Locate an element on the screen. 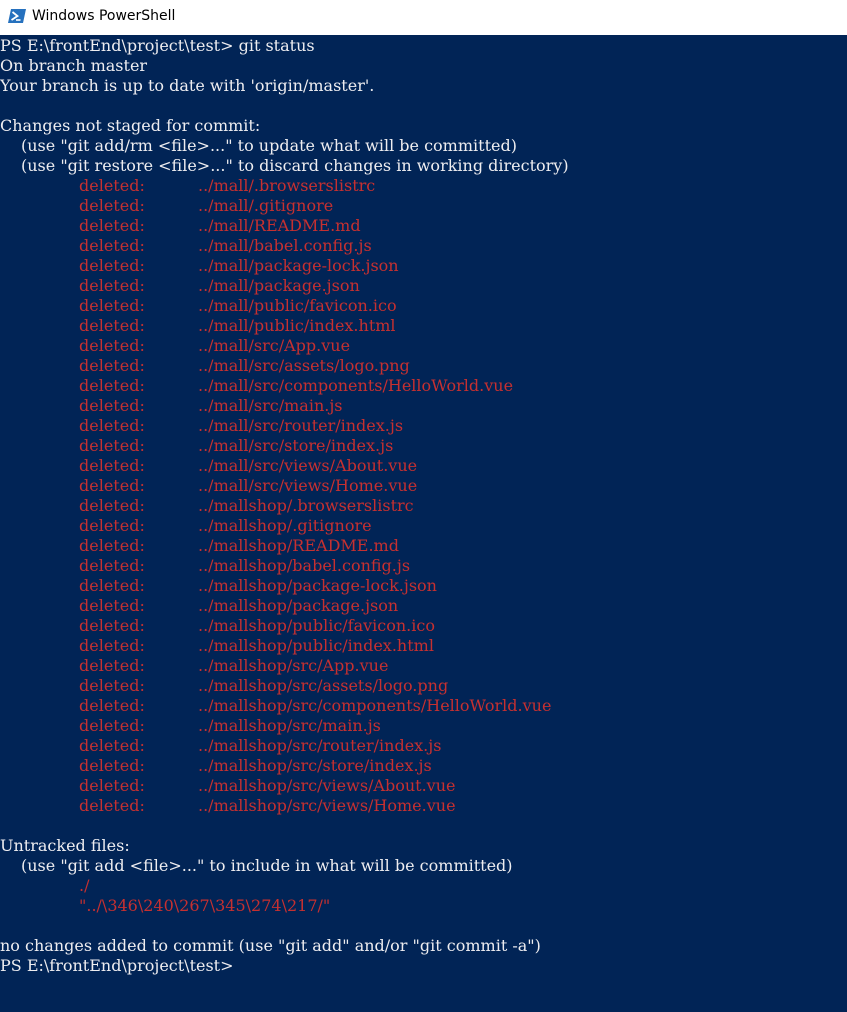 The image size is (847, 1012). deleted-file-path: ../mall/src/store/index.js is located at coordinates (296, 445).